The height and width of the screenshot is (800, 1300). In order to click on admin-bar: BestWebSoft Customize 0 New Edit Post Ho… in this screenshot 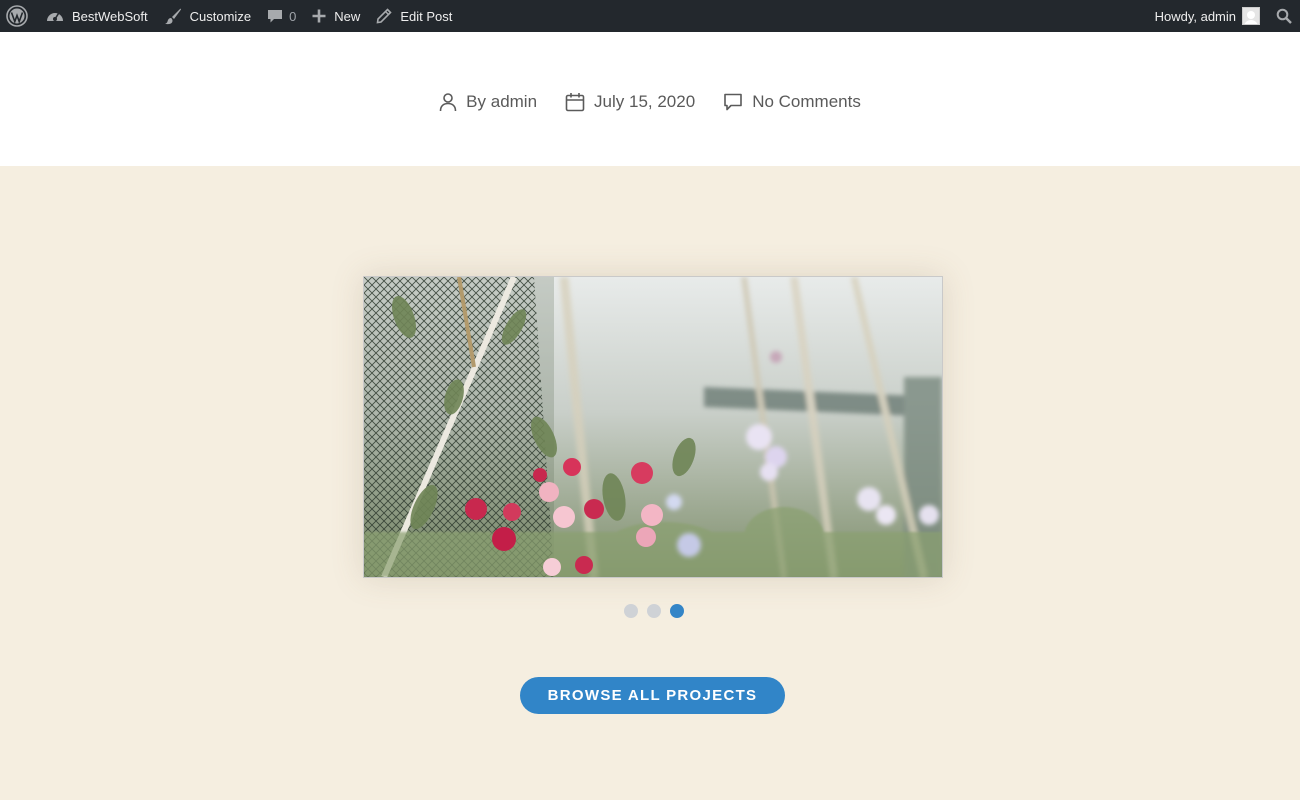, I will do `click(650, 16)`.